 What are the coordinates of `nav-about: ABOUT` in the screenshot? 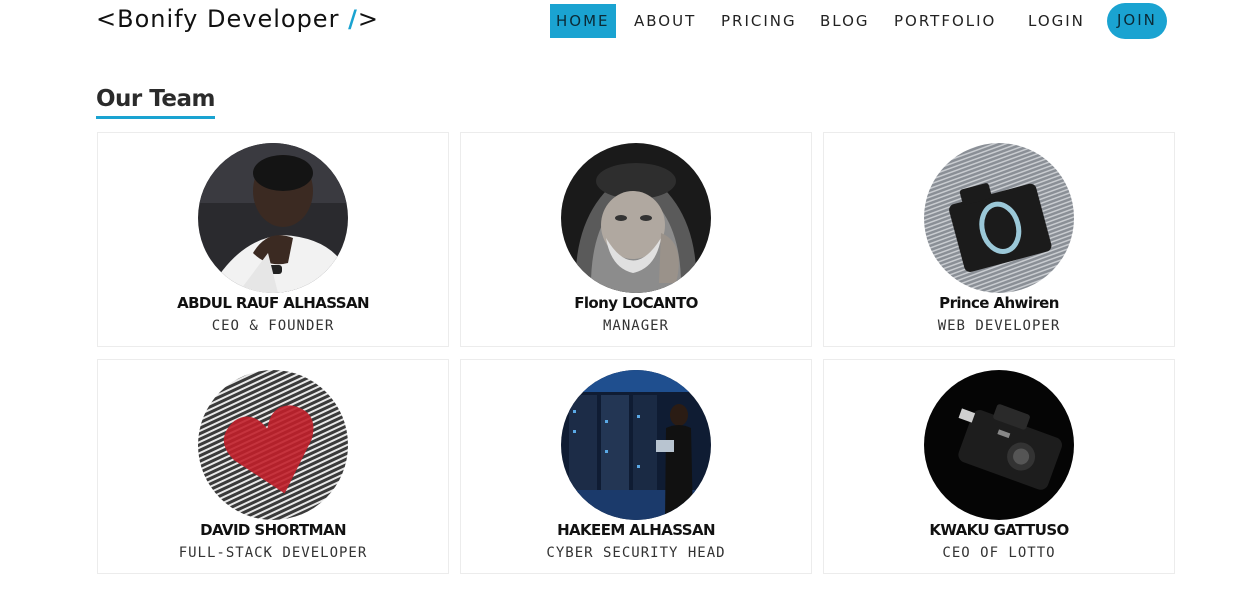 It's located at (665, 21).